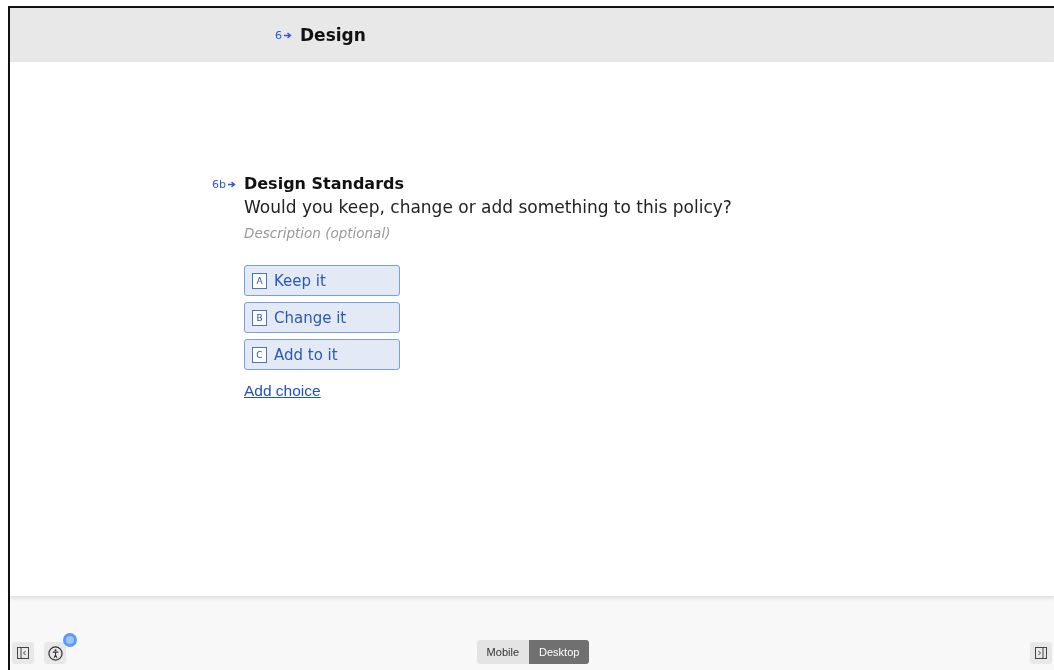 The image size is (1054, 670). I want to click on choice-key: C, so click(259, 354).